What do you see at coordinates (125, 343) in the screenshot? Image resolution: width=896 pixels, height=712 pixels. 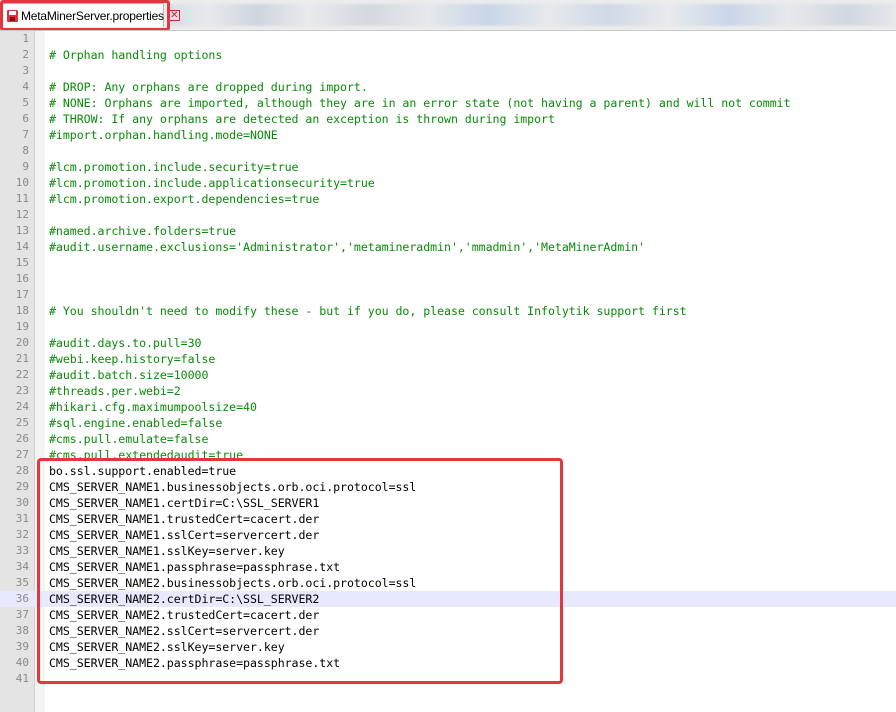 I see `comment-text: #audit.days.to.pull=30` at bounding box center [125, 343].